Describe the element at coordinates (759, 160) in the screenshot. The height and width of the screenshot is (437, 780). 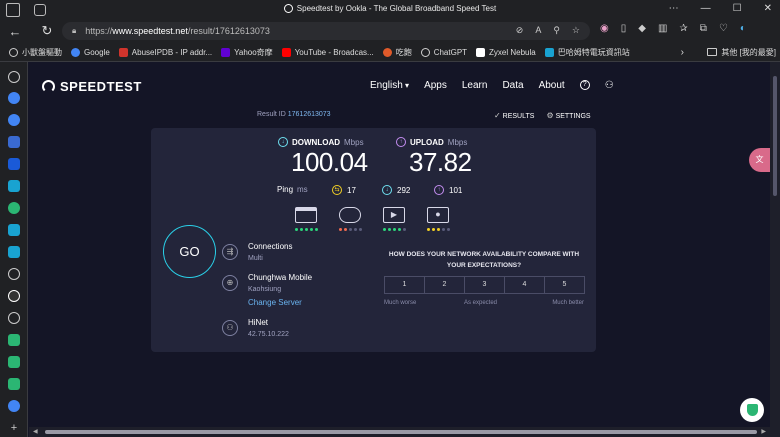
I see `translate-extension-icon: 文` at that location.